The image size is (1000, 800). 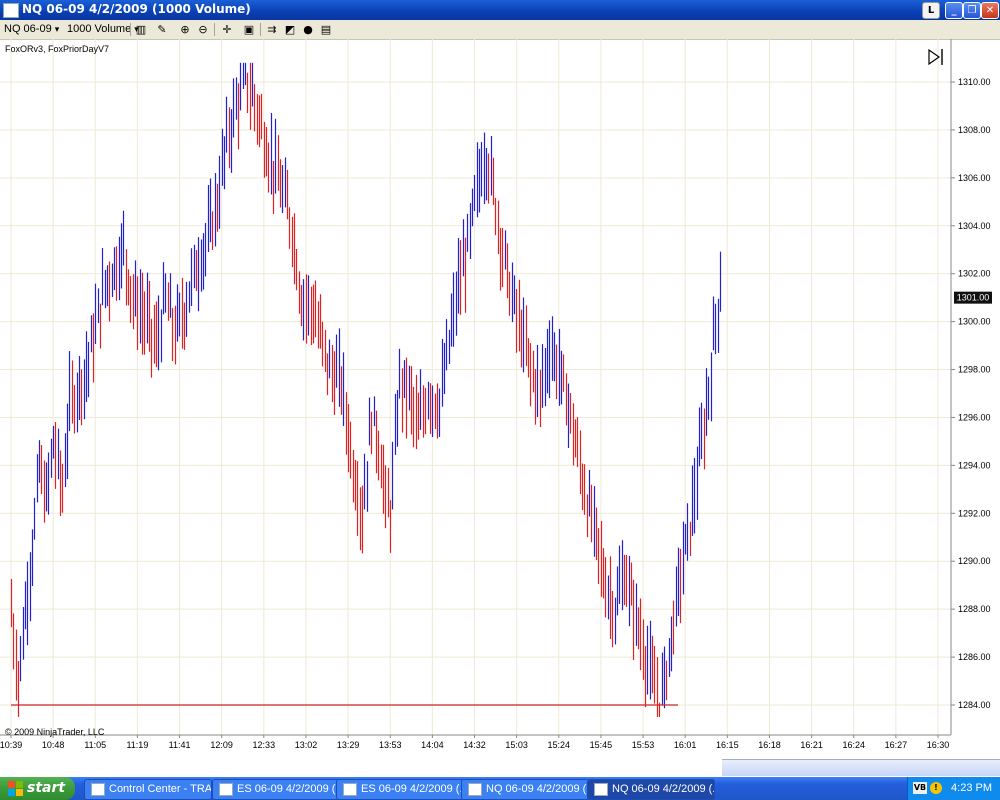 I want to click on x-tick-label: 11:41, so click(x=180, y=745).